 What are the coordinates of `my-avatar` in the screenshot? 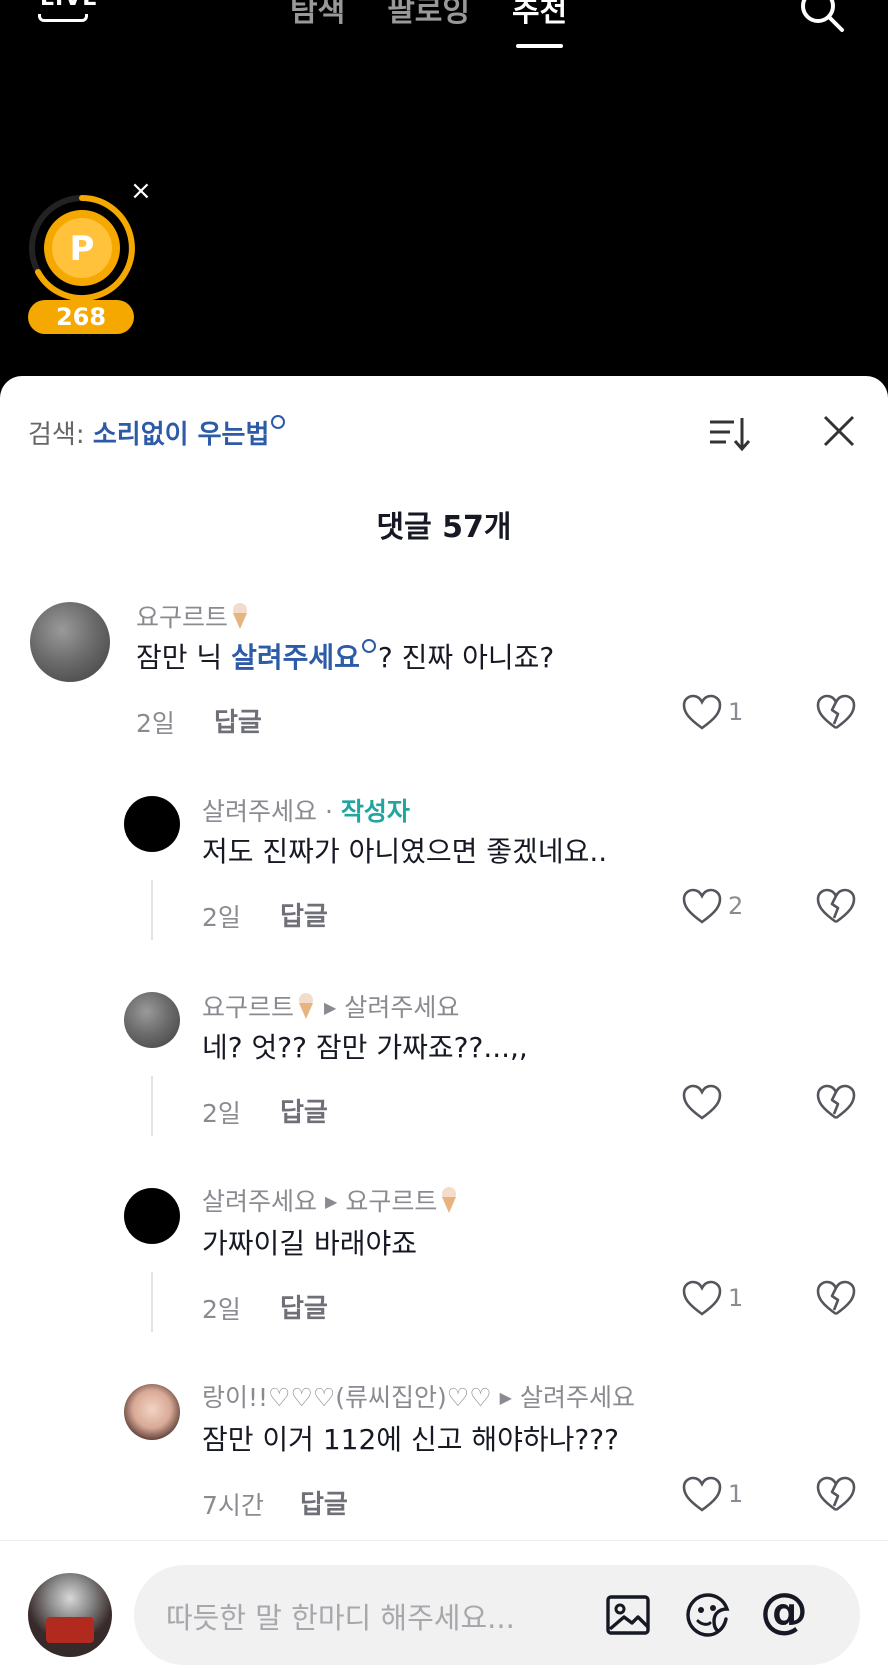 It's located at (70, 1615).